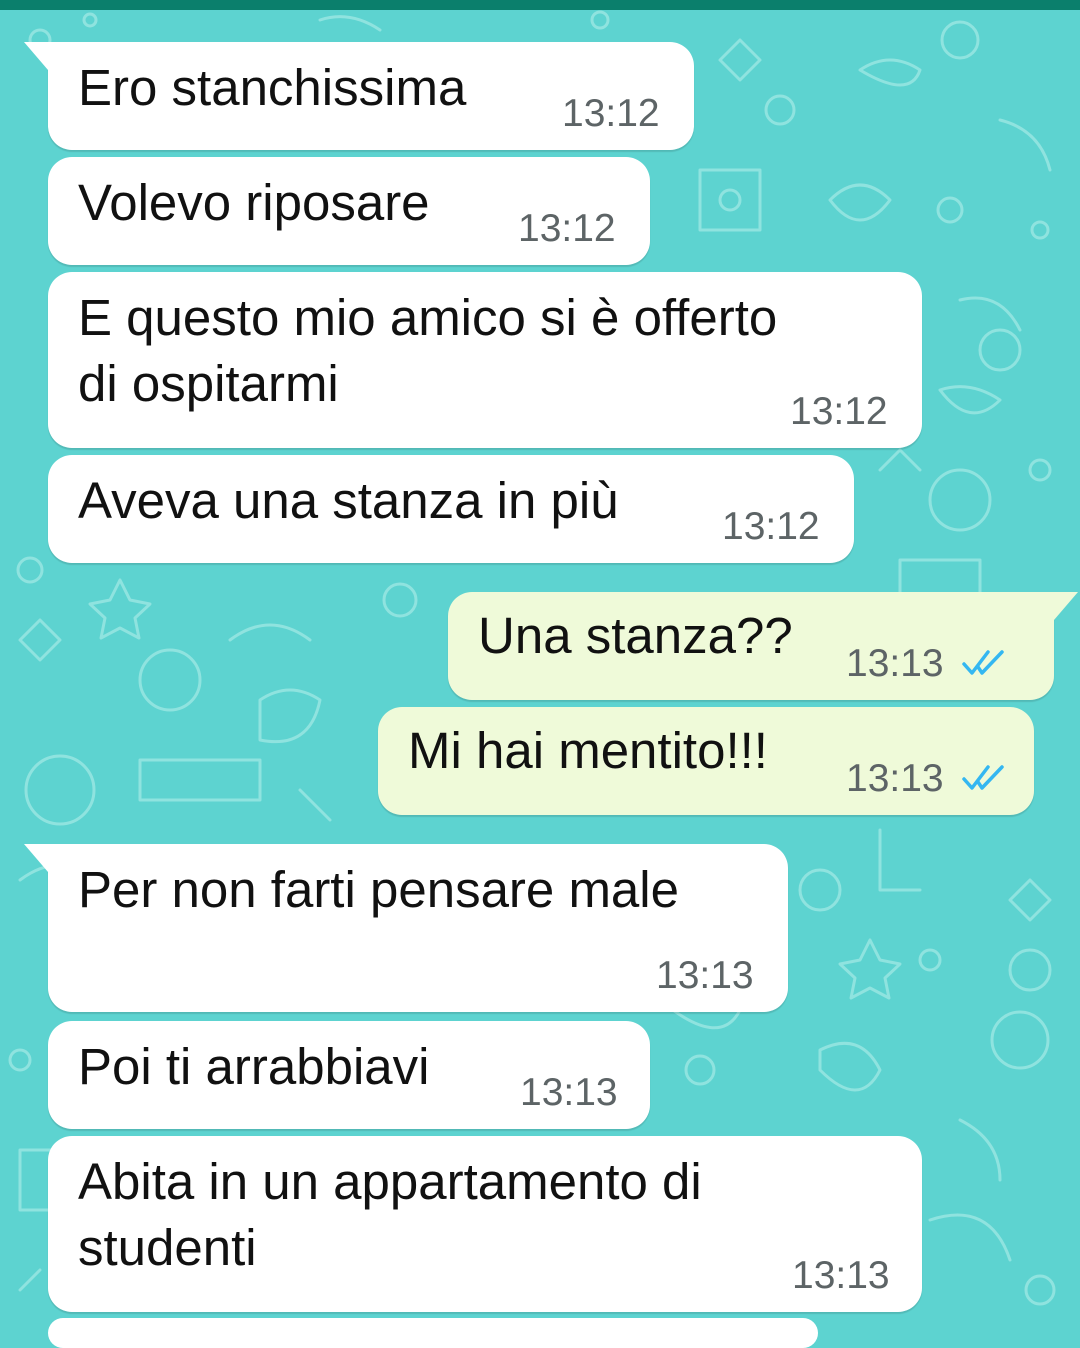 The height and width of the screenshot is (1348, 1080). Describe the element at coordinates (428, 317) in the screenshot. I see `message-text: E questo mio amico si è offerto` at that location.